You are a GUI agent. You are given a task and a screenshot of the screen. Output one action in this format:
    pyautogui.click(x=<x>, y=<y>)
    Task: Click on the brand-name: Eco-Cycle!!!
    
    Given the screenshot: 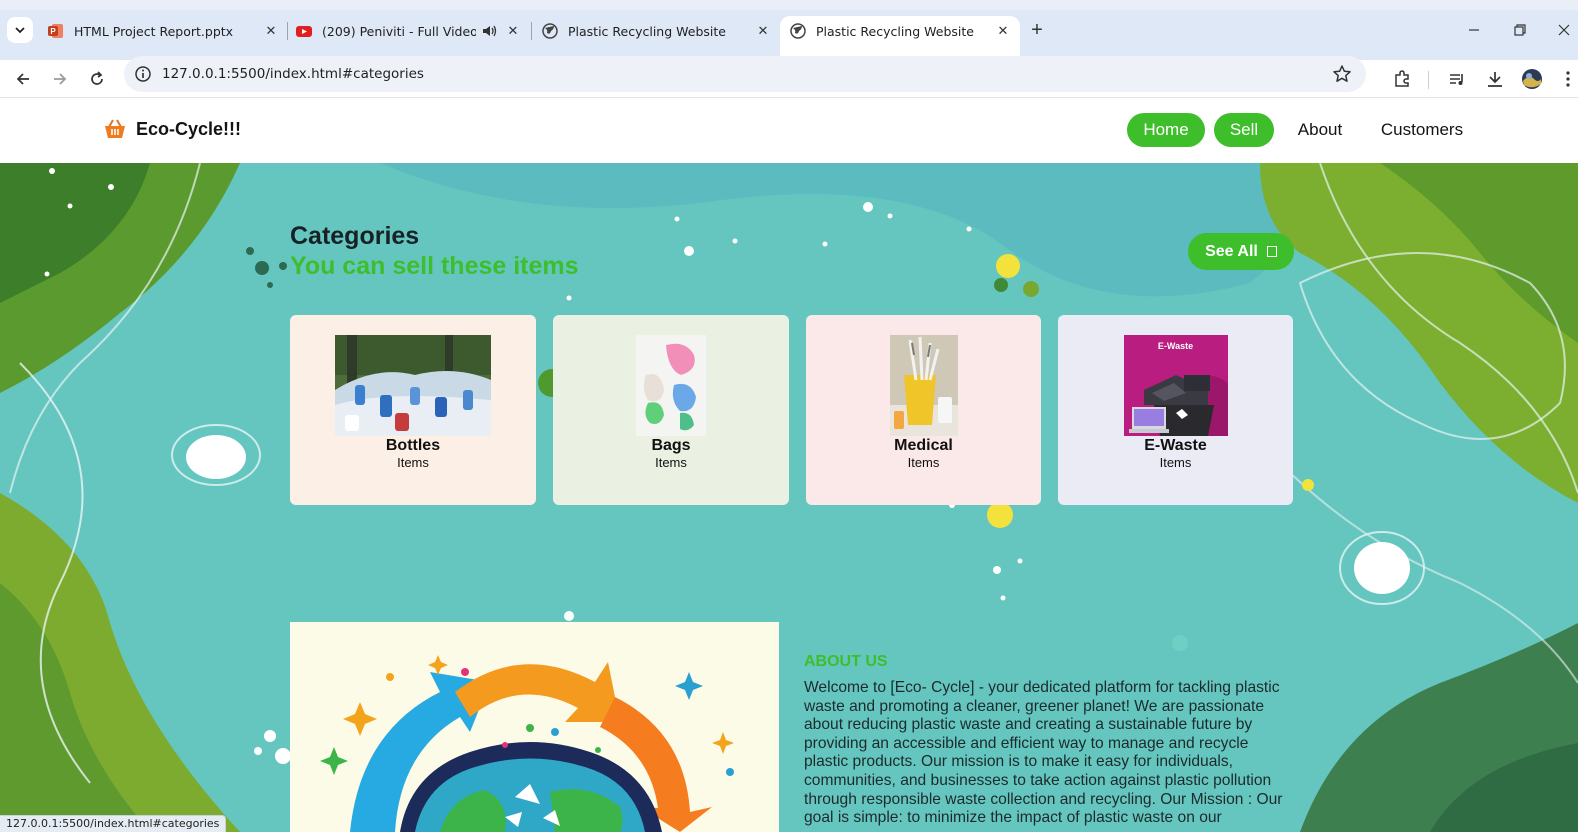 What is the action you would take?
    pyautogui.click(x=189, y=128)
    